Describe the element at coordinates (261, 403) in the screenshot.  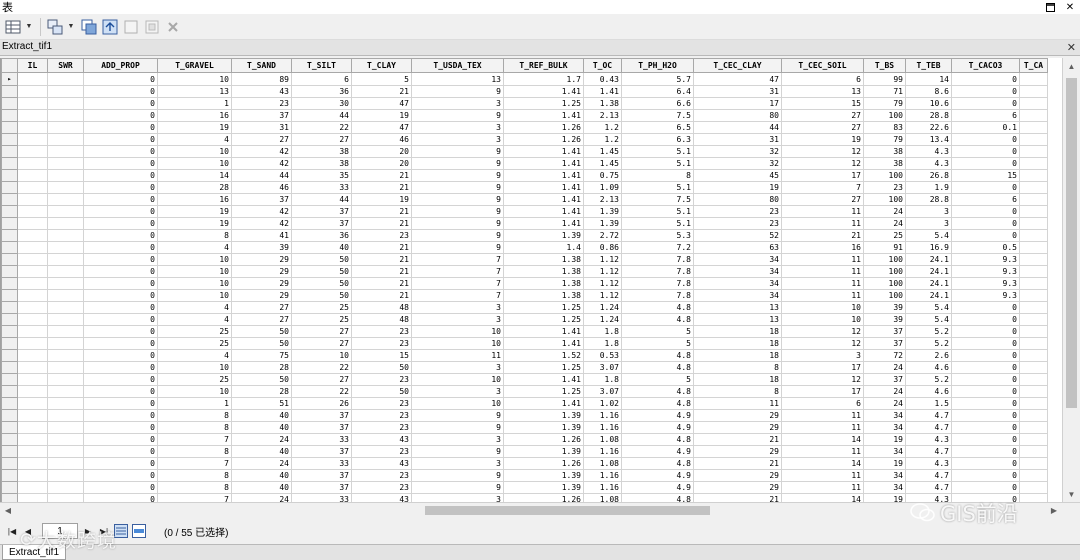
I see `table-cell: 51` at that location.